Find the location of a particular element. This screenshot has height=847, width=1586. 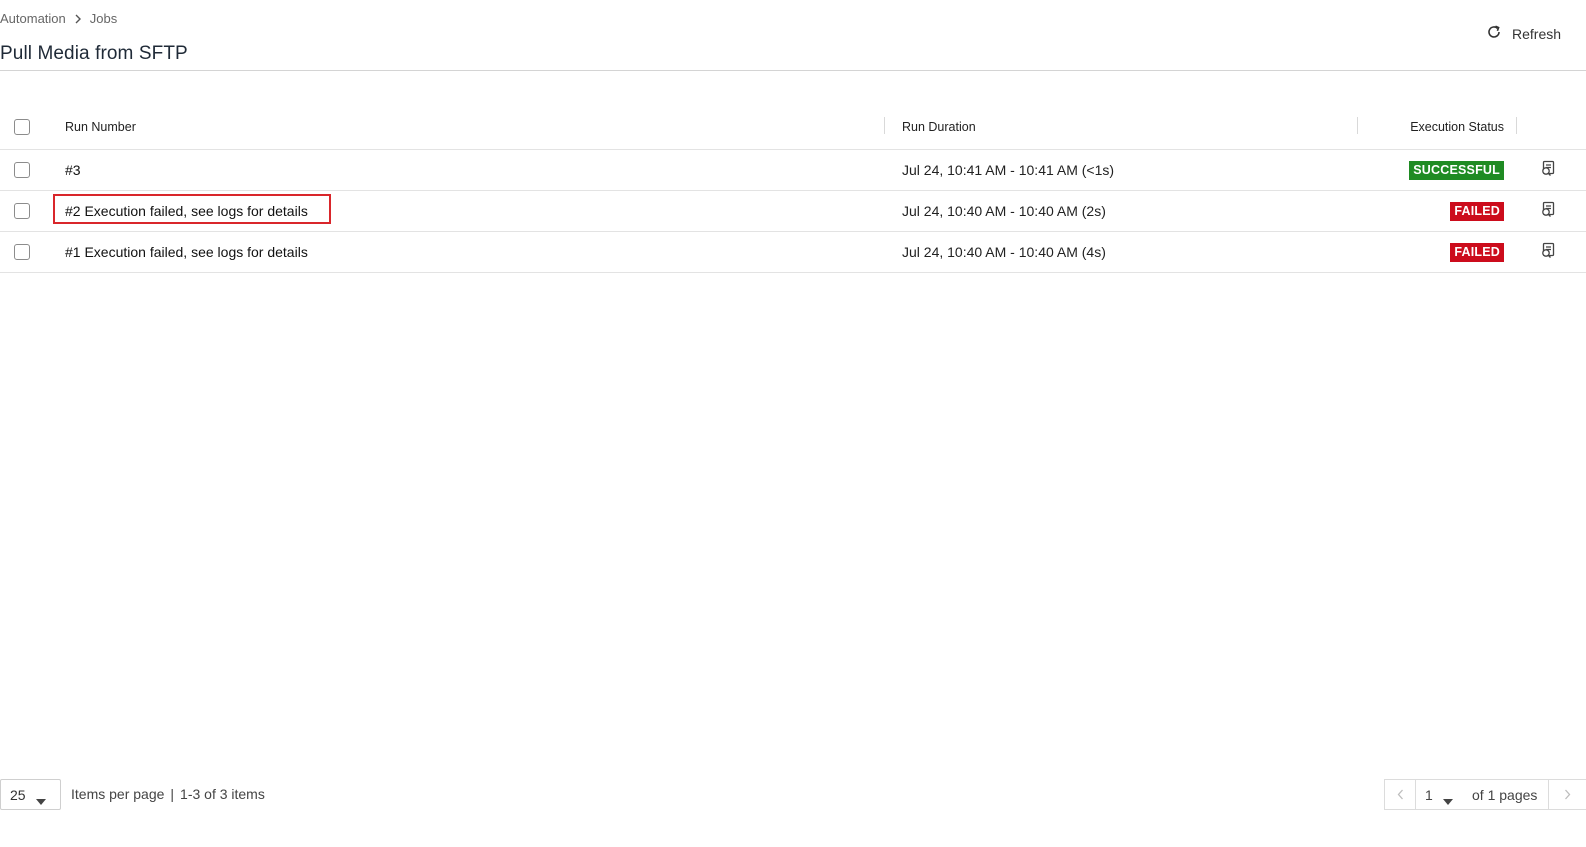

refresh-button: Refresh is located at coordinates (1527, 33).